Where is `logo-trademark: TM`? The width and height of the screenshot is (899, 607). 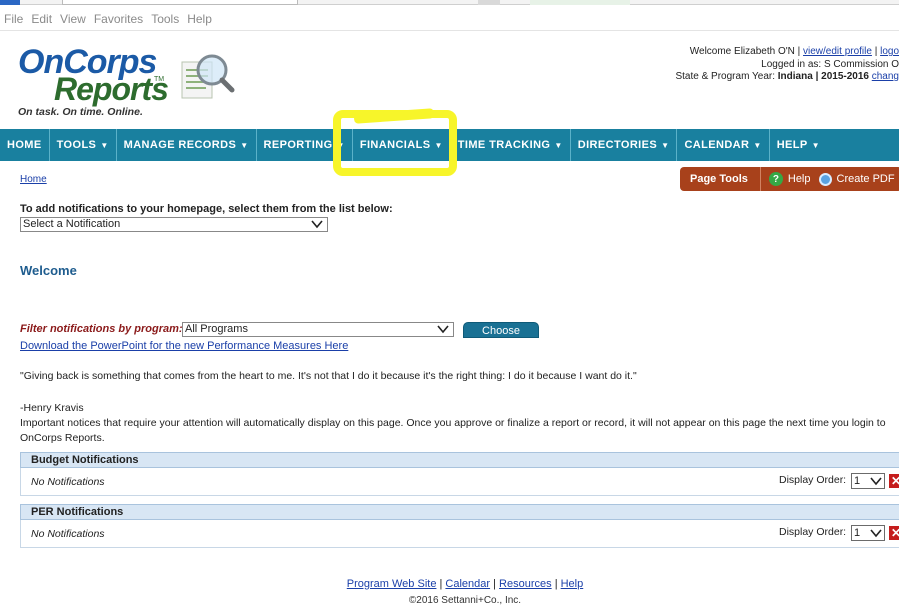
logo-trademark: TM is located at coordinates (159, 79).